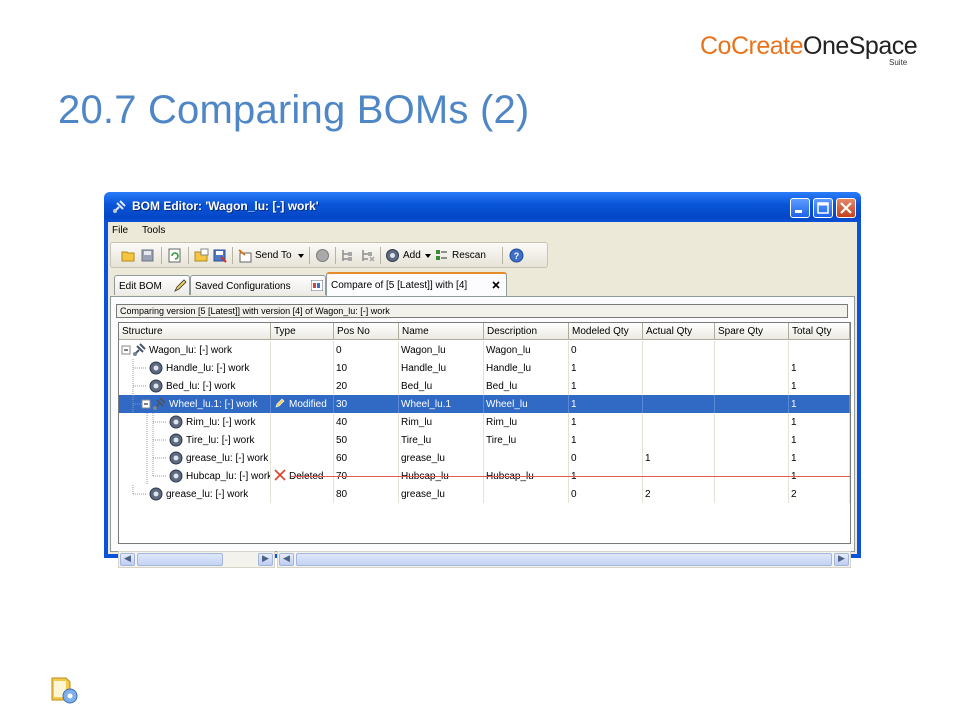 The width and height of the screenshot is (960, 720). Describe the element at coordinates (201, 255) in the screenshot. I see `open-config-icon` at that location.